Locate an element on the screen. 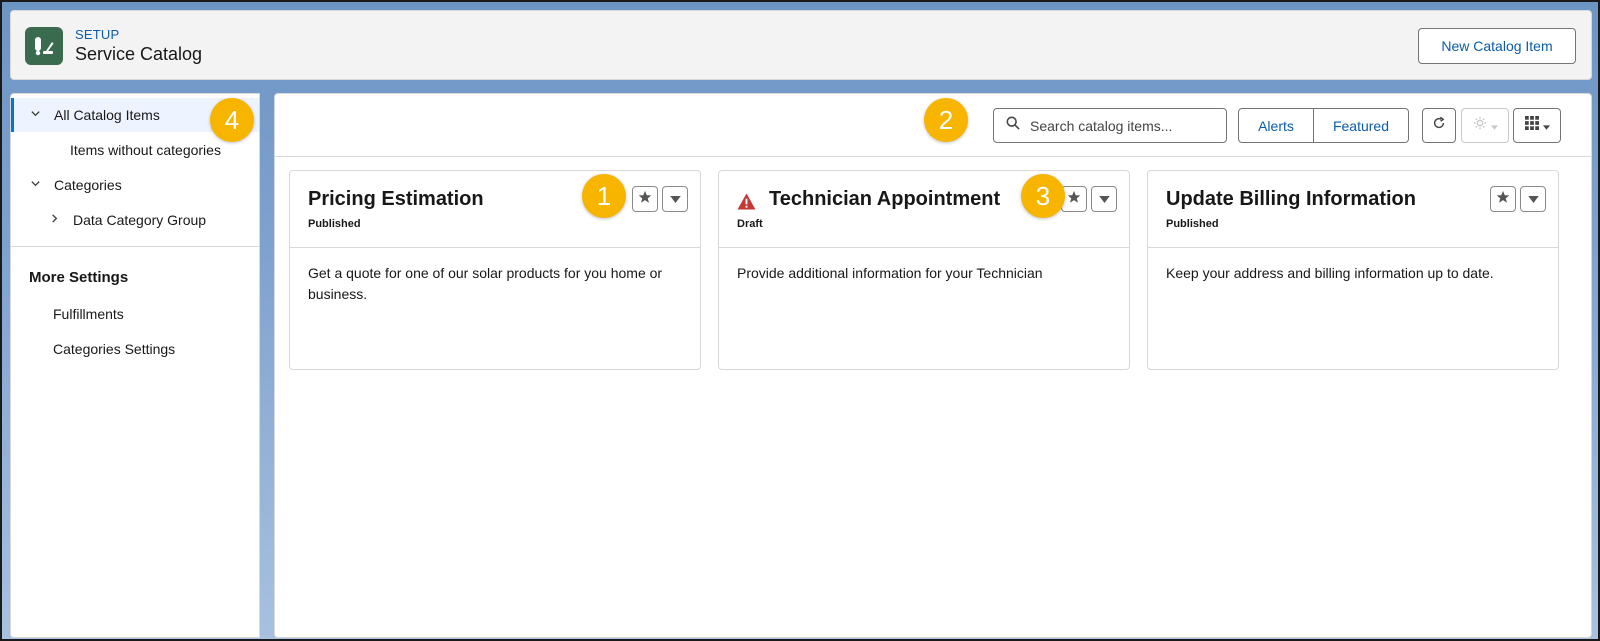 The height and width of the screenshot is (641, 1600). card-title: Pricing Estimation is located at coordinates (396, 199).